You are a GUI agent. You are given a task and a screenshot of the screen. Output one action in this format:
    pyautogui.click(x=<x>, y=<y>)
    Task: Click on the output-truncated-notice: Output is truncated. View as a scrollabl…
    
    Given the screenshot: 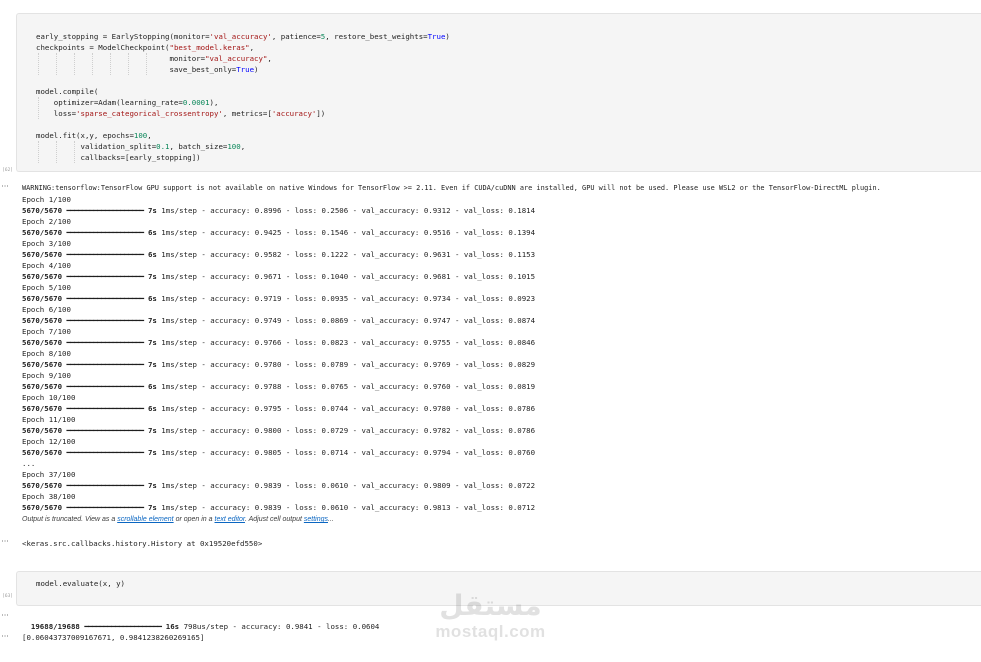 What is the action you would take?
    pyautogui.click(x=178, y=519)
    